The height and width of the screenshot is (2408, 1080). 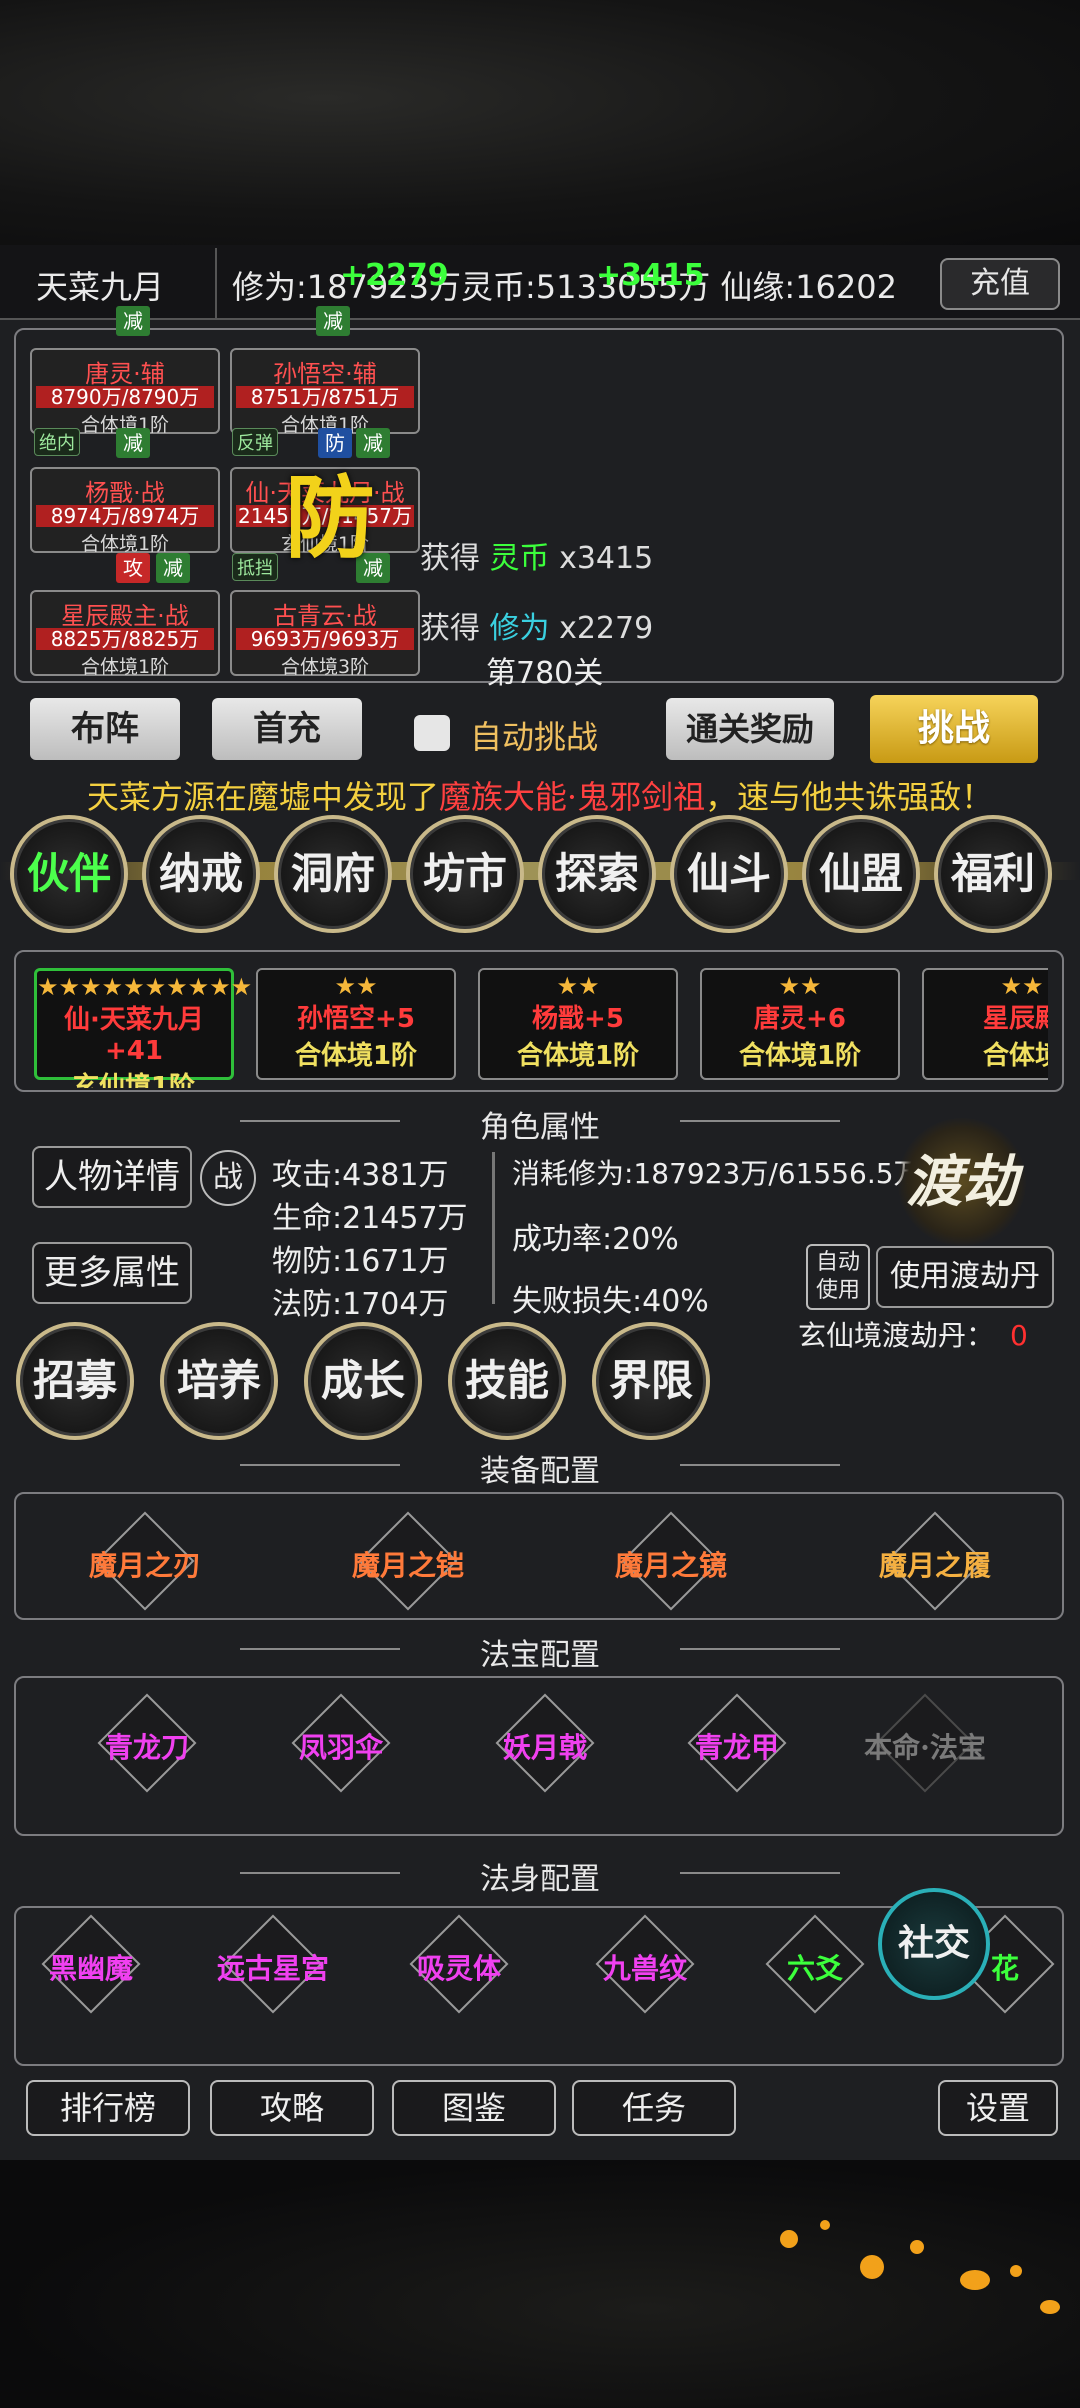 What do you see at coordinates (360, 1261) in the screenshot?
I see `phys-def-stat: 物防:1671万` at bounding box center [360, 1261].